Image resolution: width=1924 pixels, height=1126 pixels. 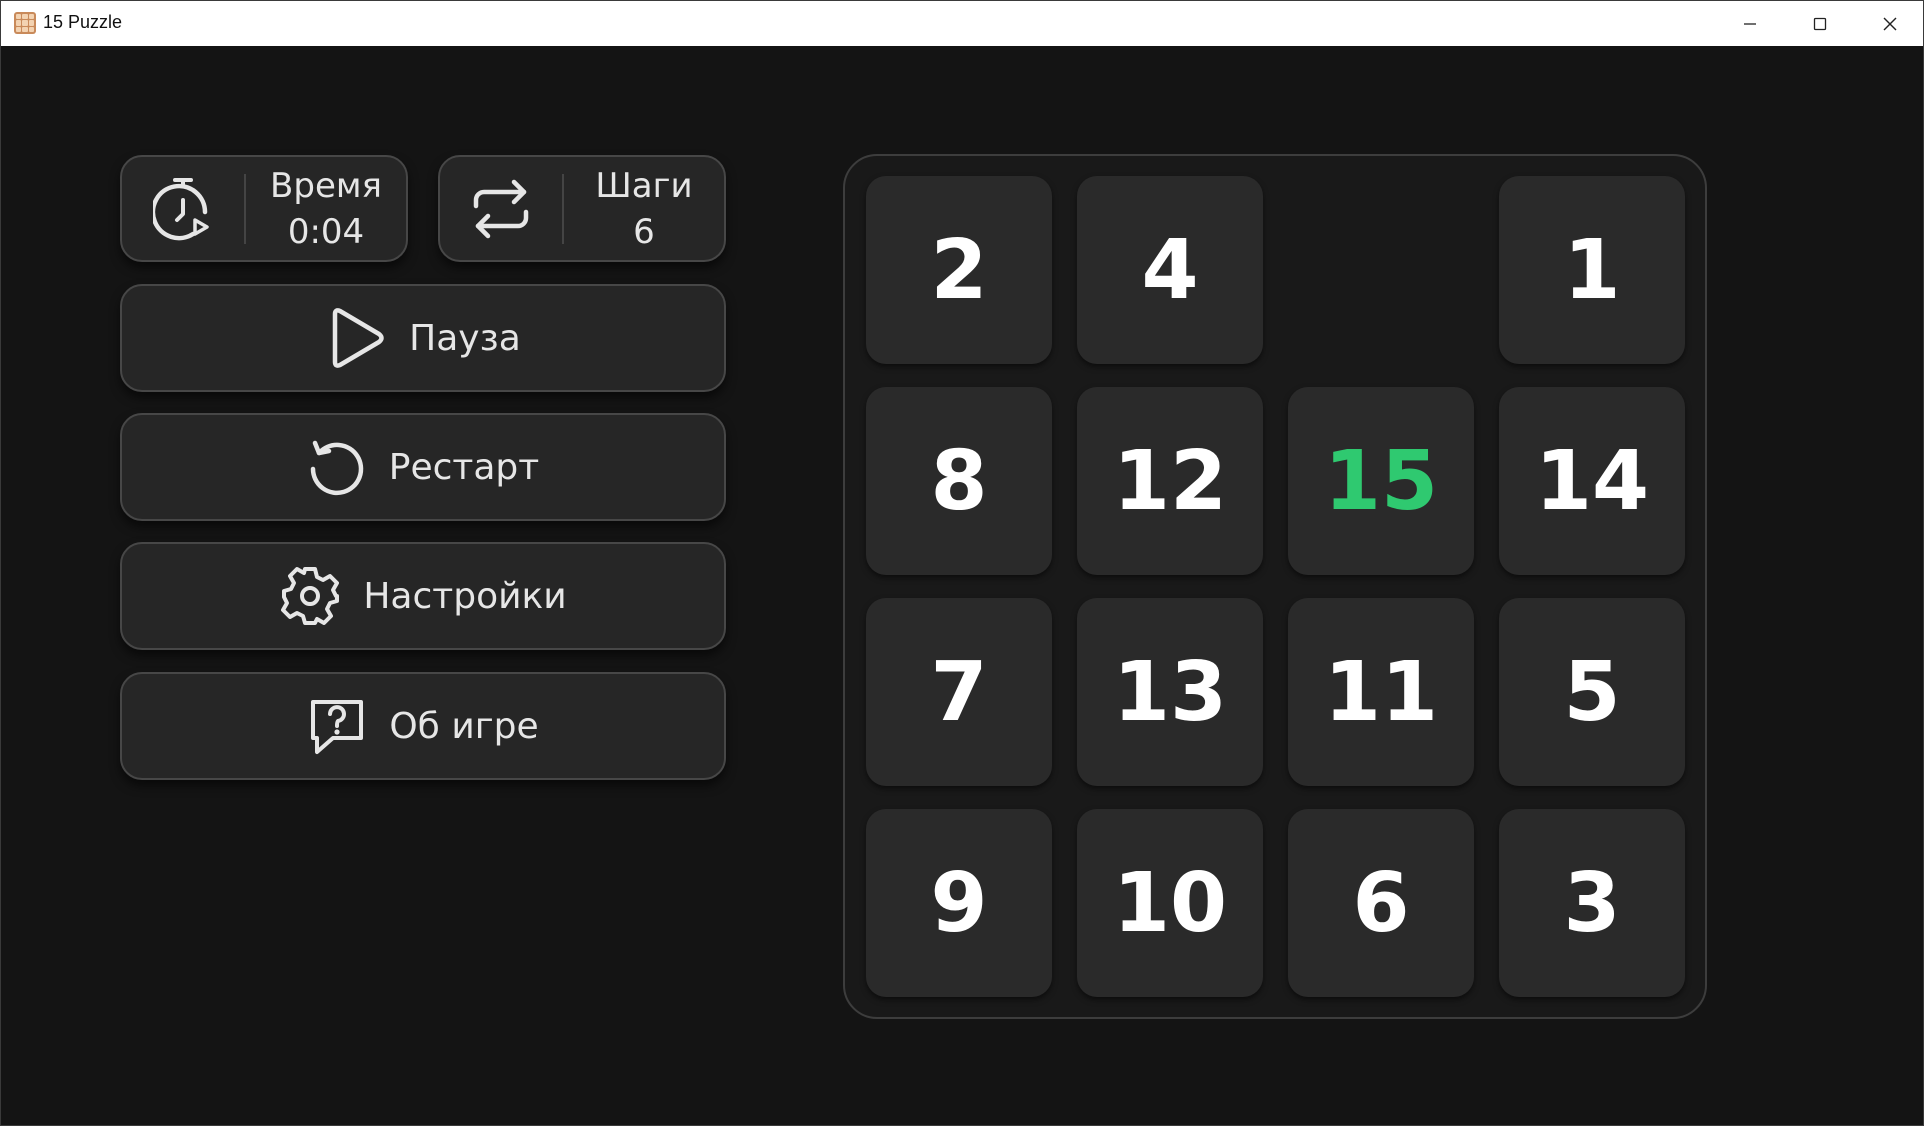 What do you see at coordinates (1592, 903) in the screenshot?
I see `tile-3: 3` at bounding box center [1592, 903].